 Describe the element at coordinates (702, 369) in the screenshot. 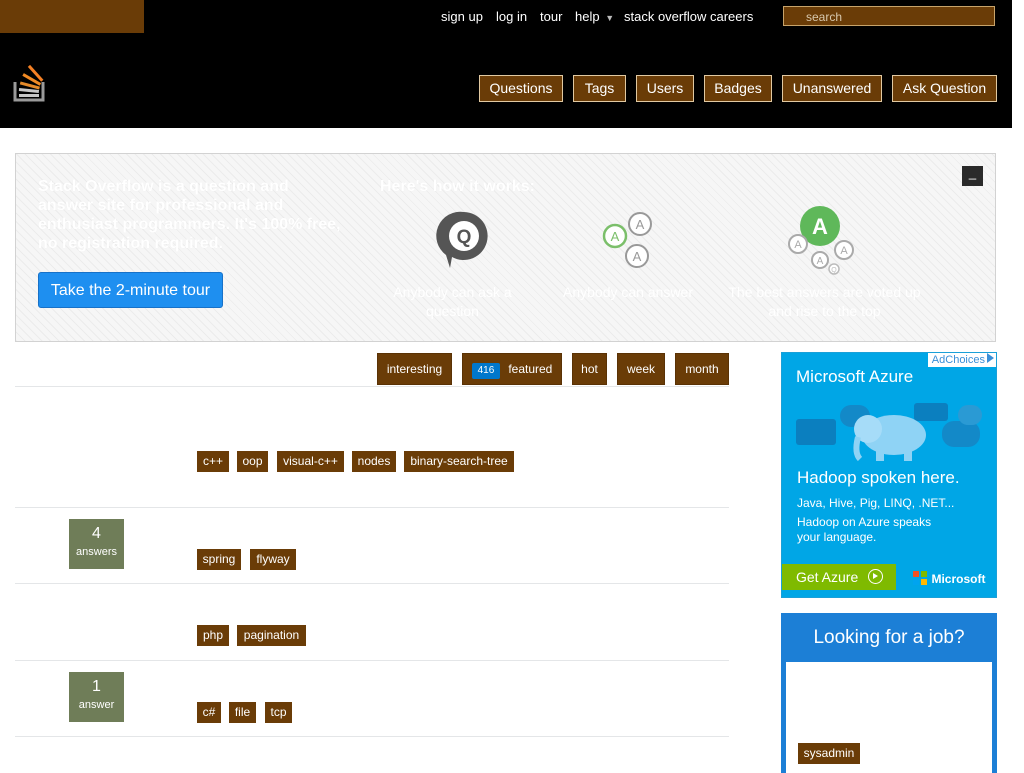

I see `tab-month: month` at that location.